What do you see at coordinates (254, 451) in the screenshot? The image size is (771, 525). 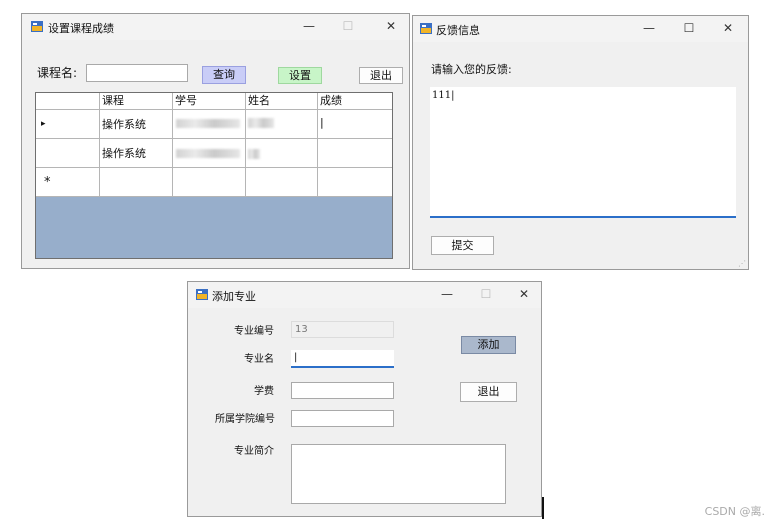 I see `major-intro-label: 专业简介` at bounding box center [254, 451].